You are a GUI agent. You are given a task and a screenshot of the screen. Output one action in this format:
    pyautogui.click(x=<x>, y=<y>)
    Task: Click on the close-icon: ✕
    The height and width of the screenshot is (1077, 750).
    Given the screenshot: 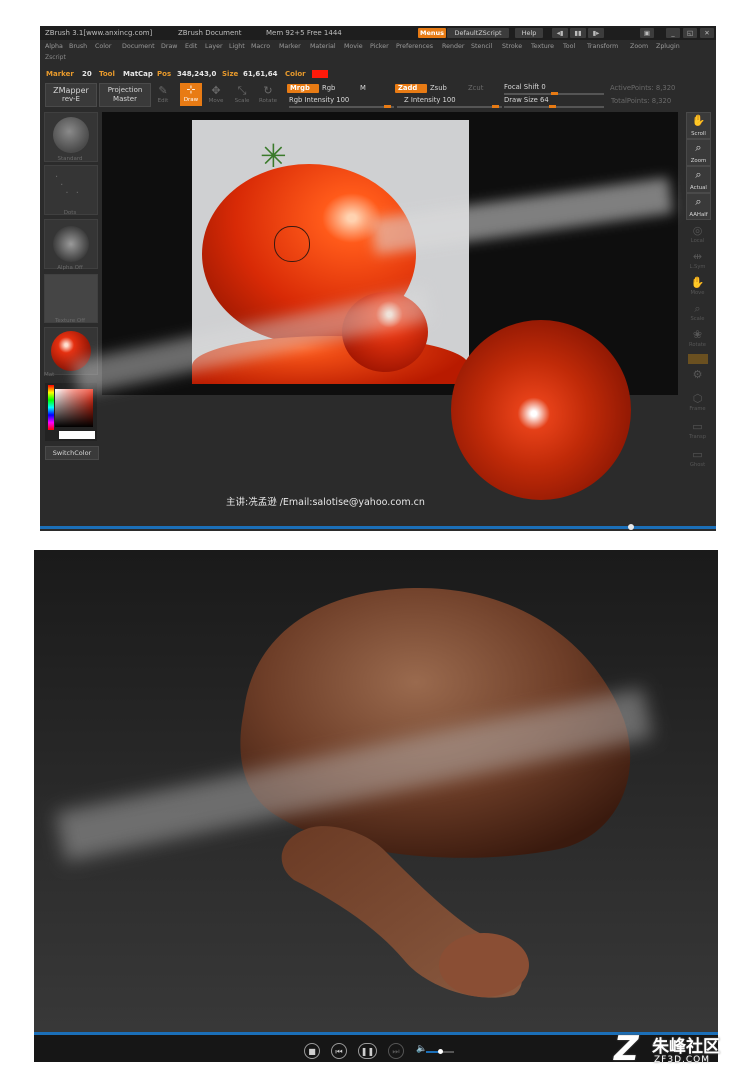 What is the action you would take?
    pyautogui.click(x=707, y=33)
    